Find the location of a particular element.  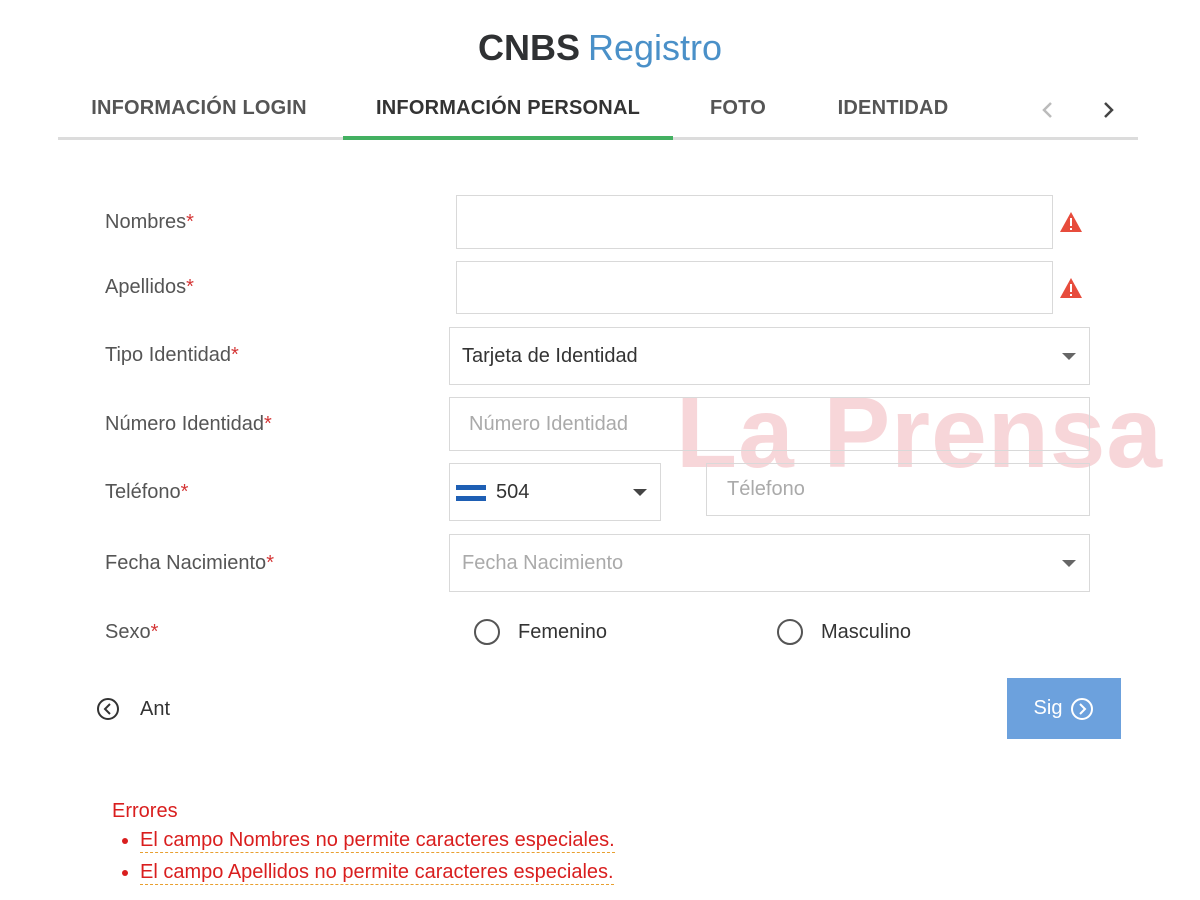

fecha-nacimiento-select: Fecha Nacimiento is located at coordinates (769, 563).